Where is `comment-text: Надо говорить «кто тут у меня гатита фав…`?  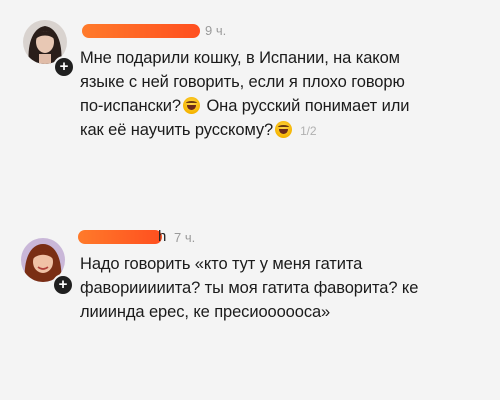 comment-text: Надо говорить «кто тут у меня гатита фав… is located at coordinates (287, 288).